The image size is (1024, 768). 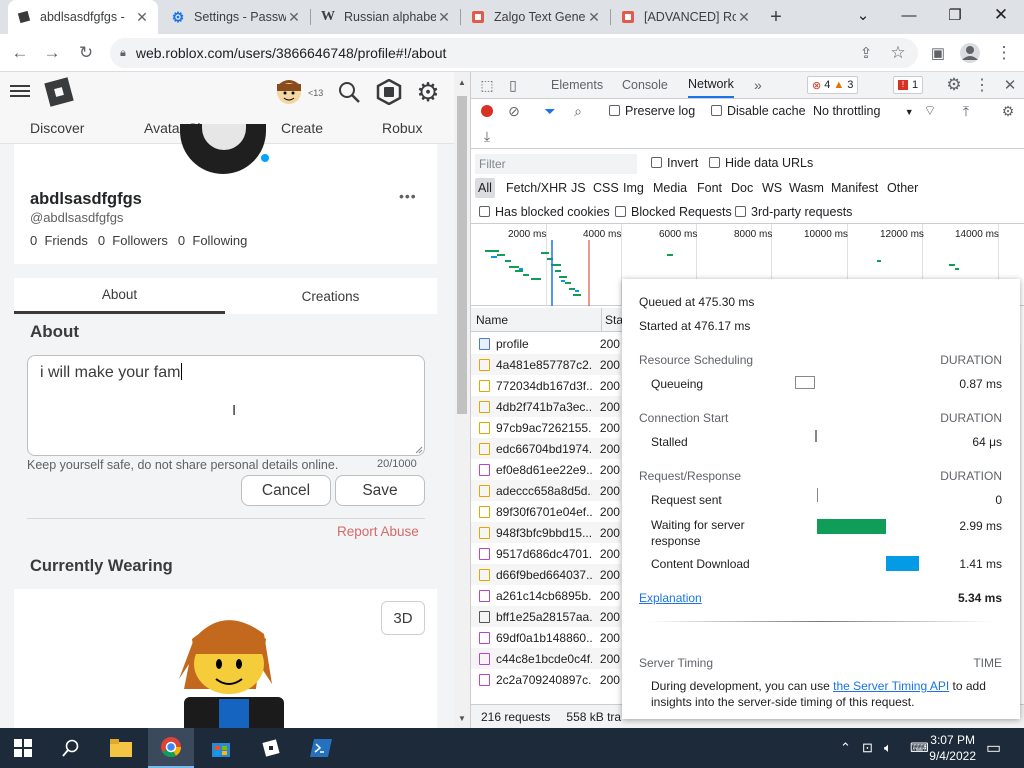 What do you see at coordinates (1010, 85) in the screenshot?
I see `devtools-close-icon: ✕` at bounding box center [1010, 85].